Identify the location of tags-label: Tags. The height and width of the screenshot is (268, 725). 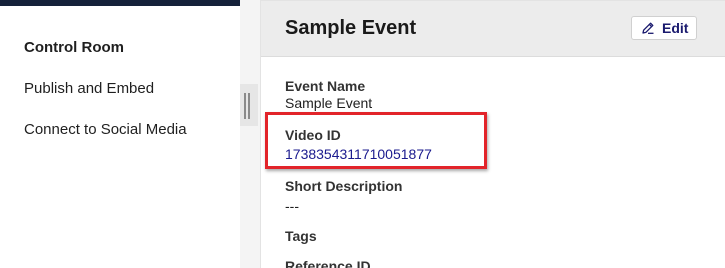
(301, 236).